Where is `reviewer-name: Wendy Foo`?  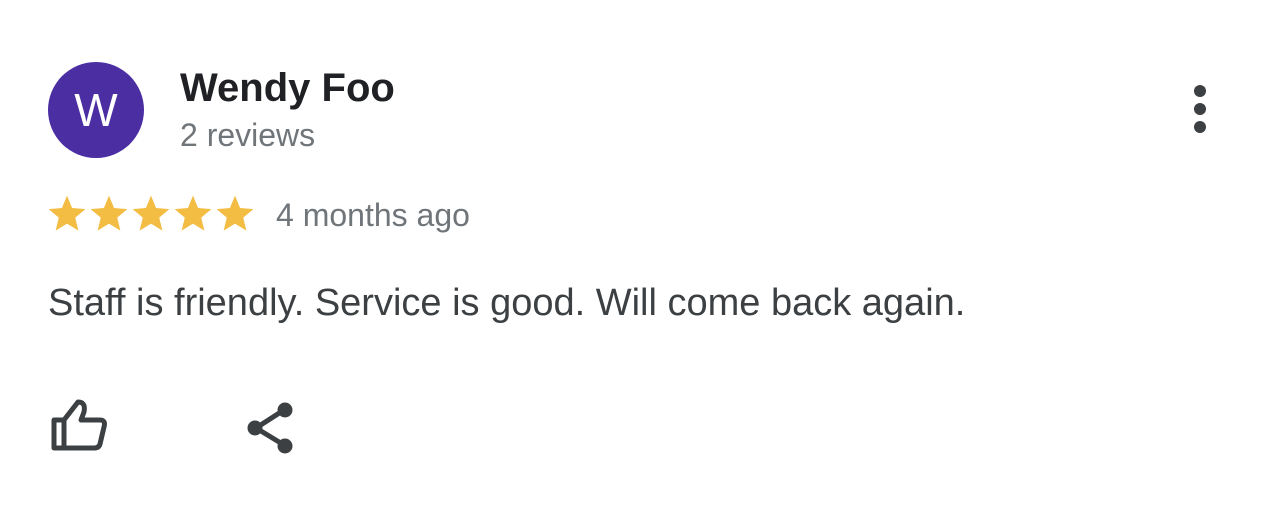
reviewer-name: Wendy Foo is located at coordinates (287, 88).